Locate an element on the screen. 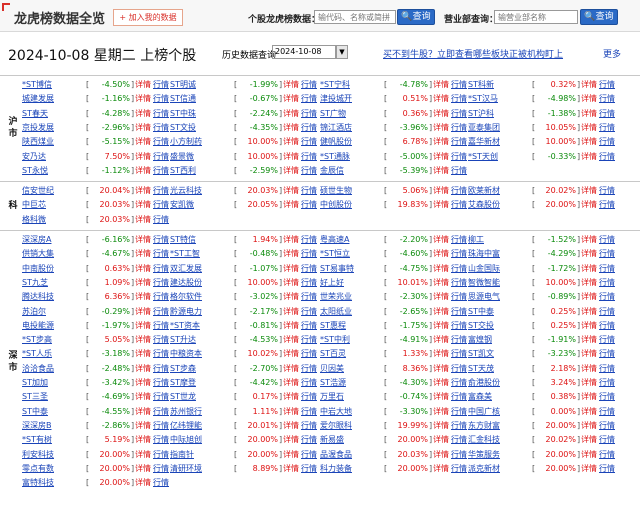  stock-name-link: 华策服务 is located at coordinates (498, 455).